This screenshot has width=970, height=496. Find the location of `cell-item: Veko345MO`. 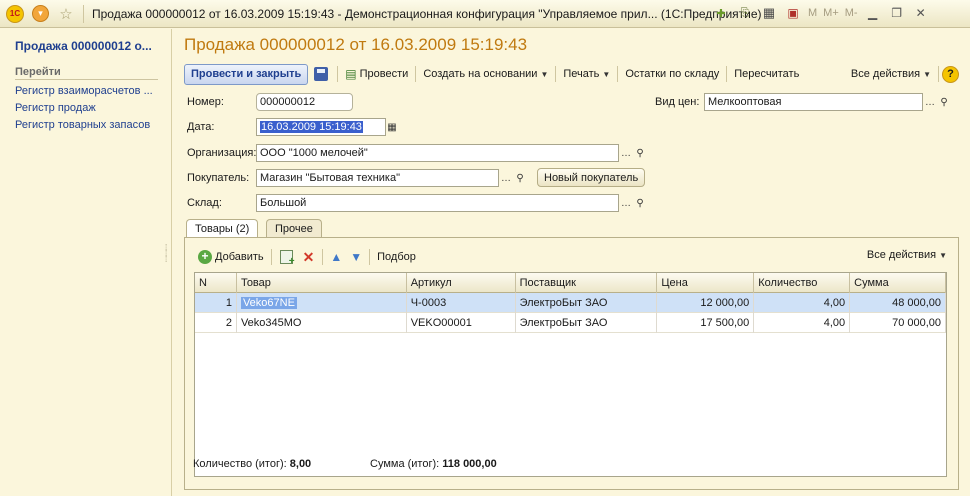

cell-item: Veko345MO is located at coordinates (322, 323).